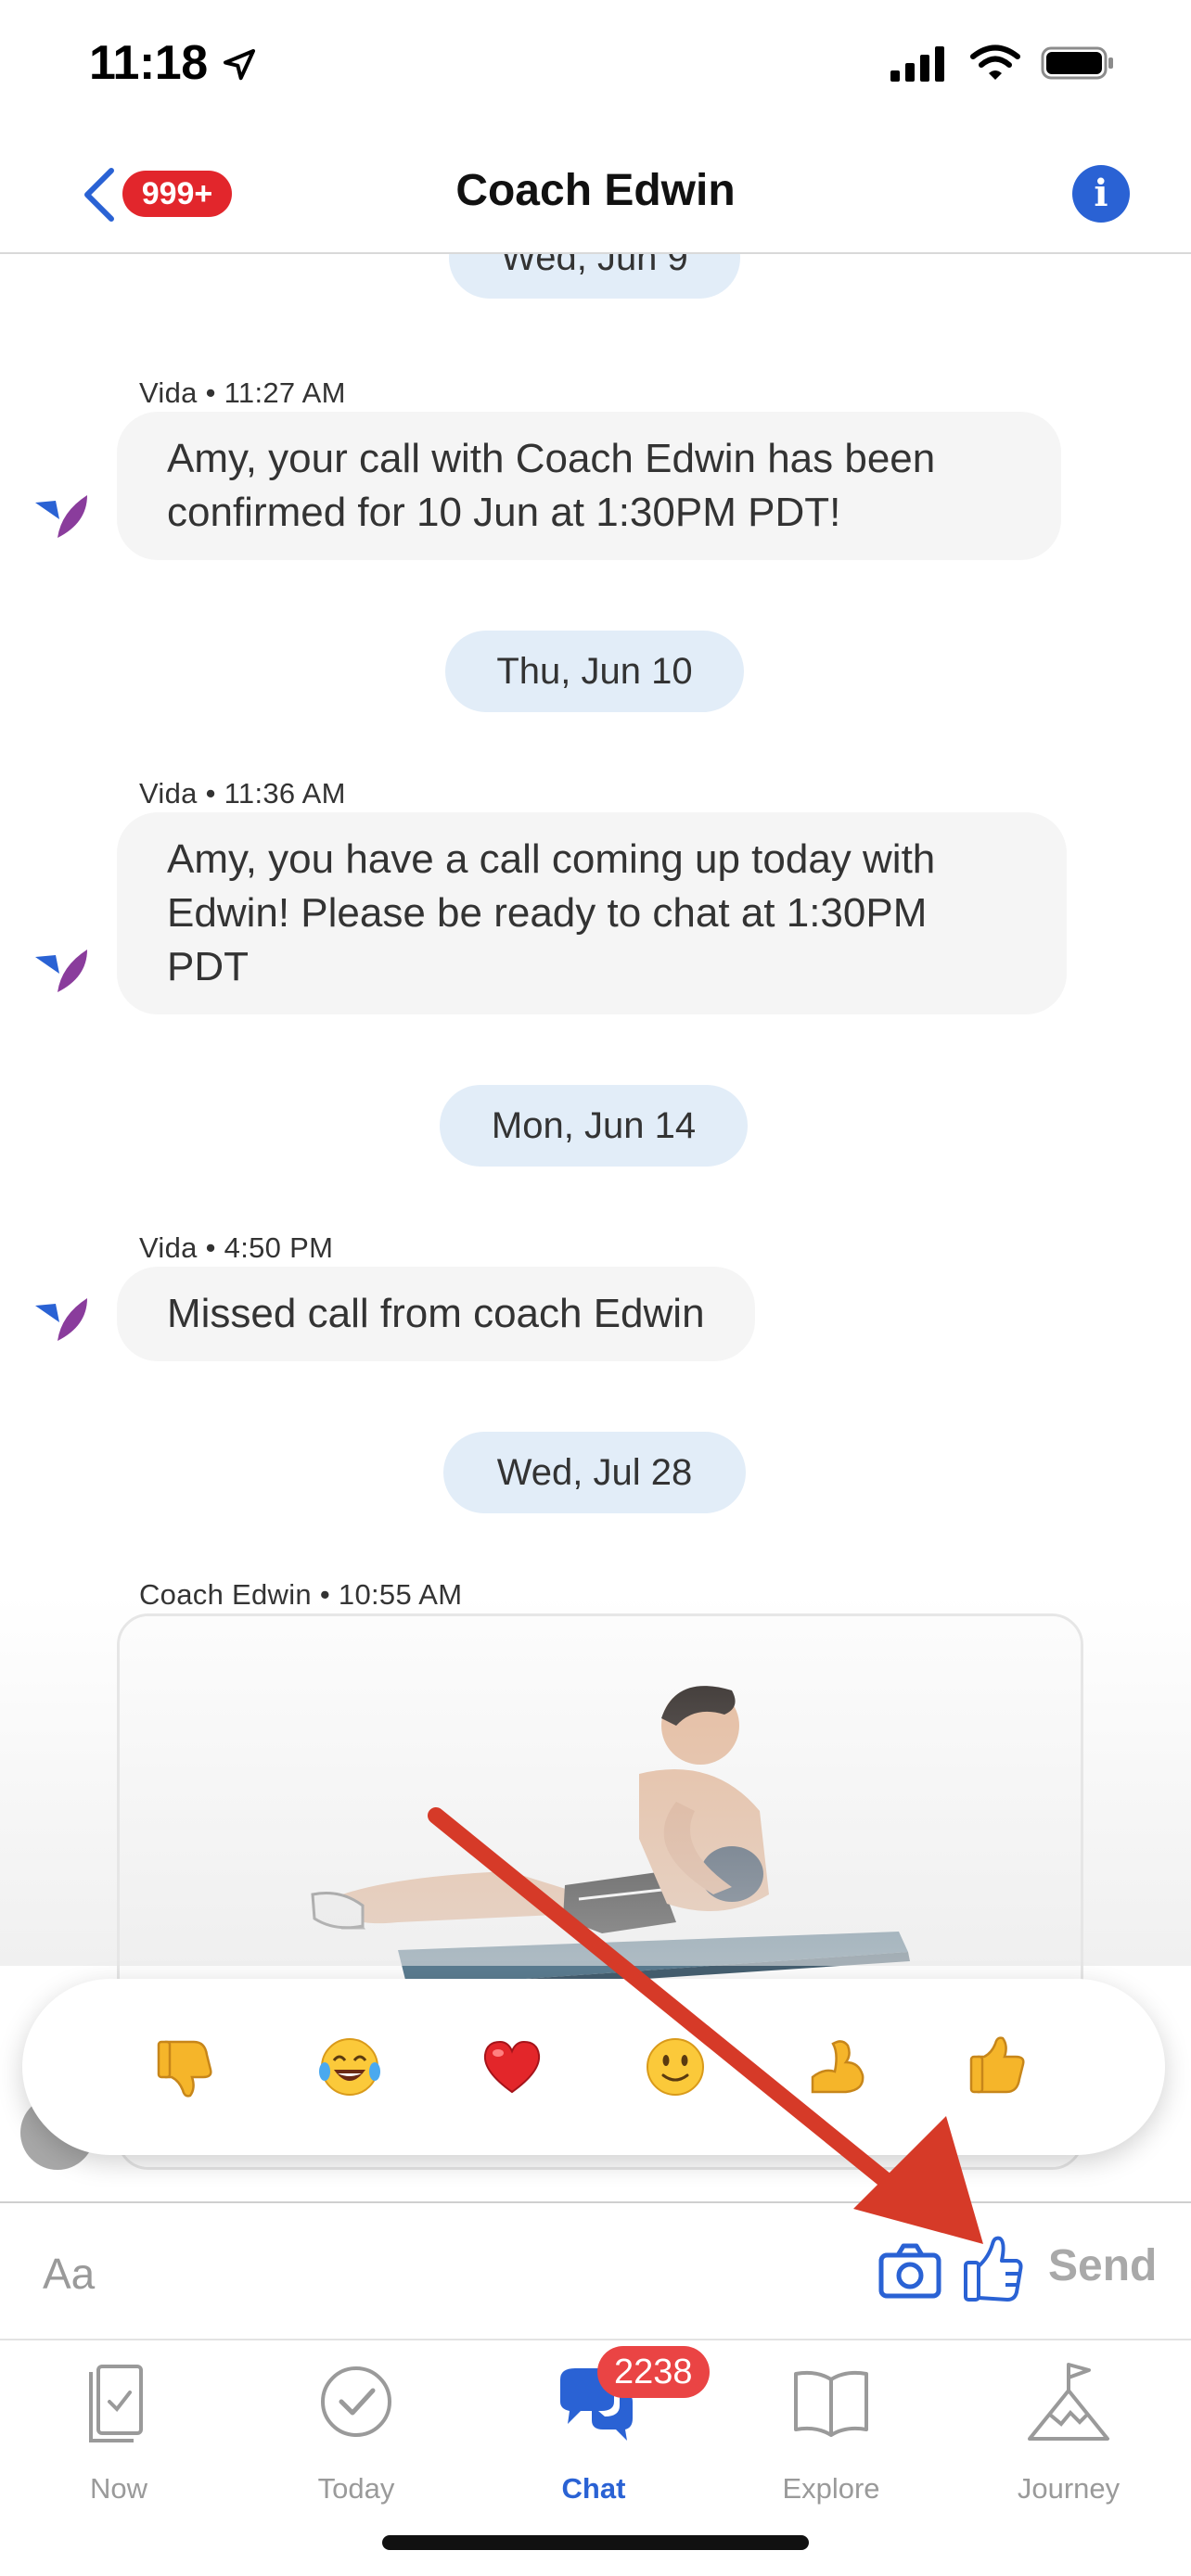 The height and width of the screenshot is (2576, 1191). I want to click on tab-journey: Journey, so click(1068, 2432).